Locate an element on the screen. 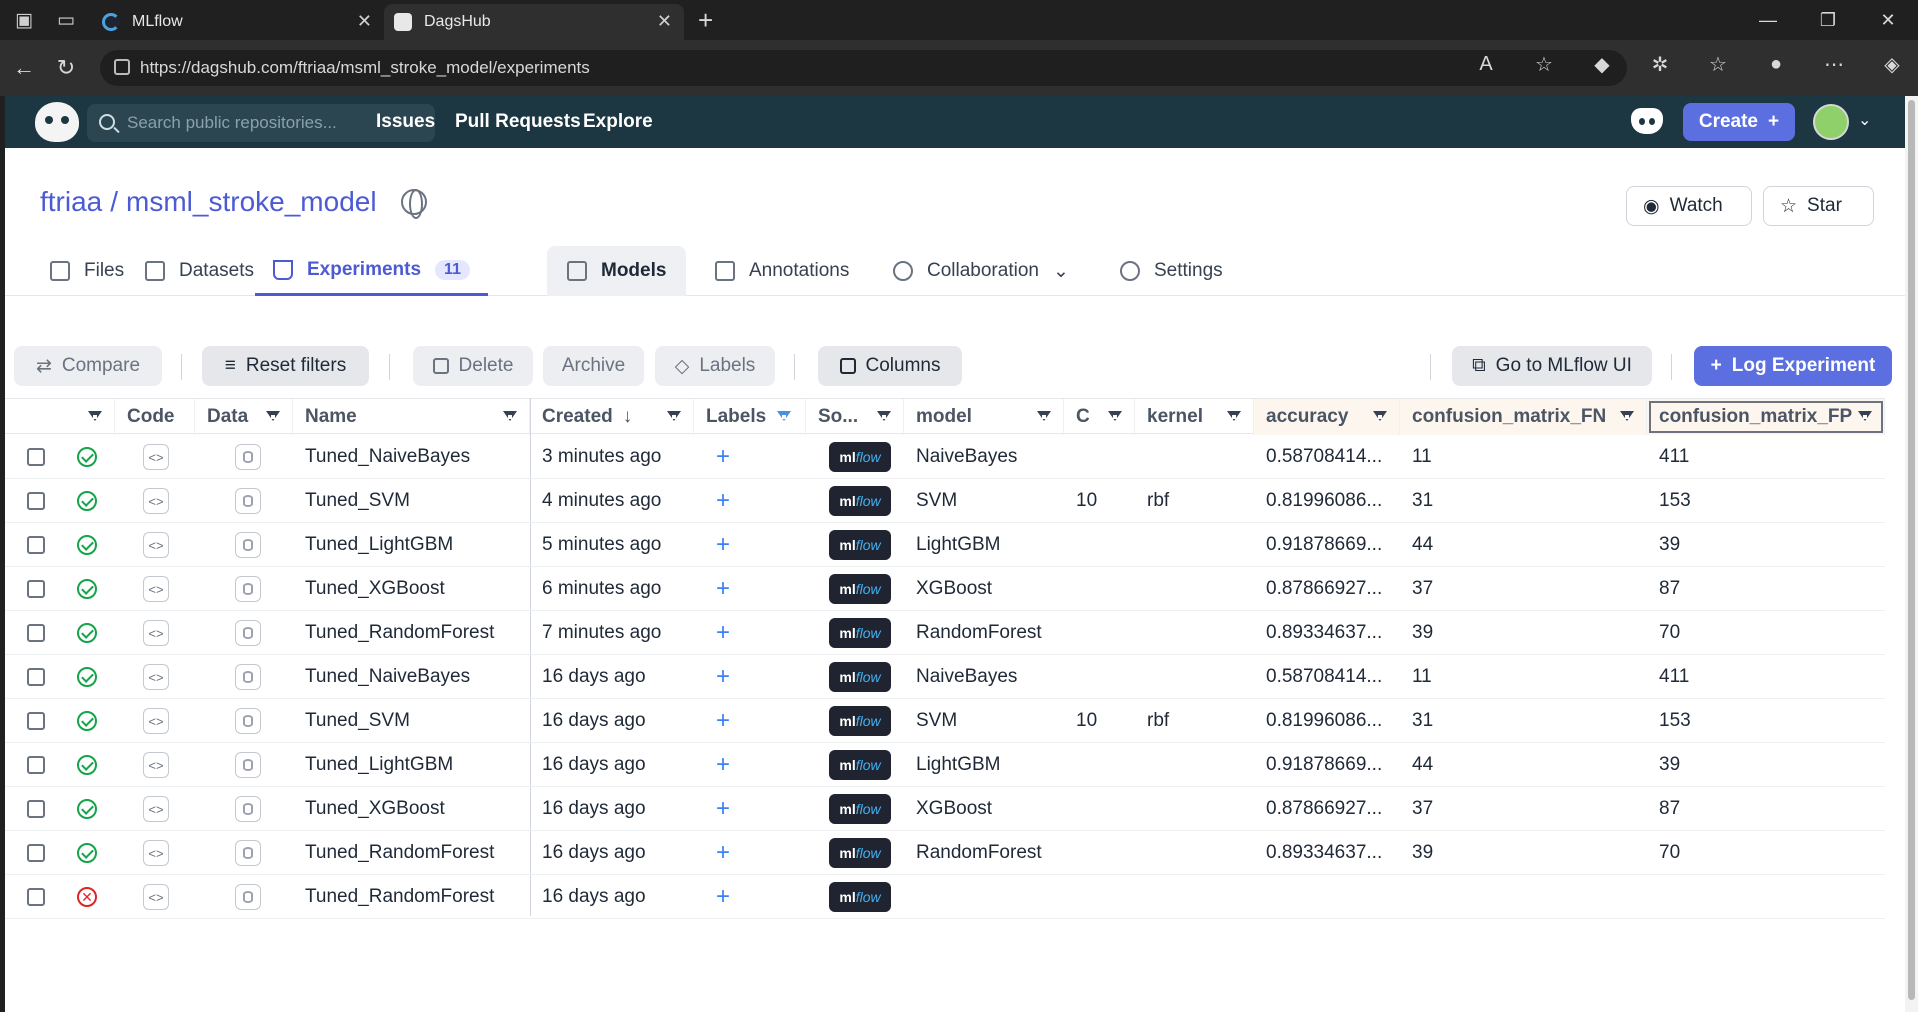 This screenshot has width=1918, height=1012. tab-datasets: Datasets is located at coordinates (199, 271).